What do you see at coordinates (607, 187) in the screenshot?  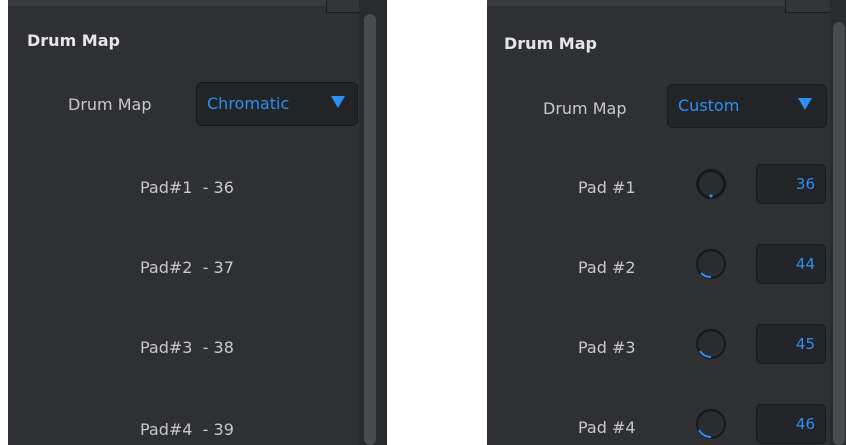 I see `pad-1-label: Pad #1` at bounding box center [607, 187].